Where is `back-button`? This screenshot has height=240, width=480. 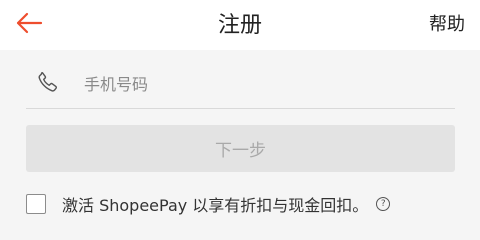 back-button is located at coordinates (29, 23).